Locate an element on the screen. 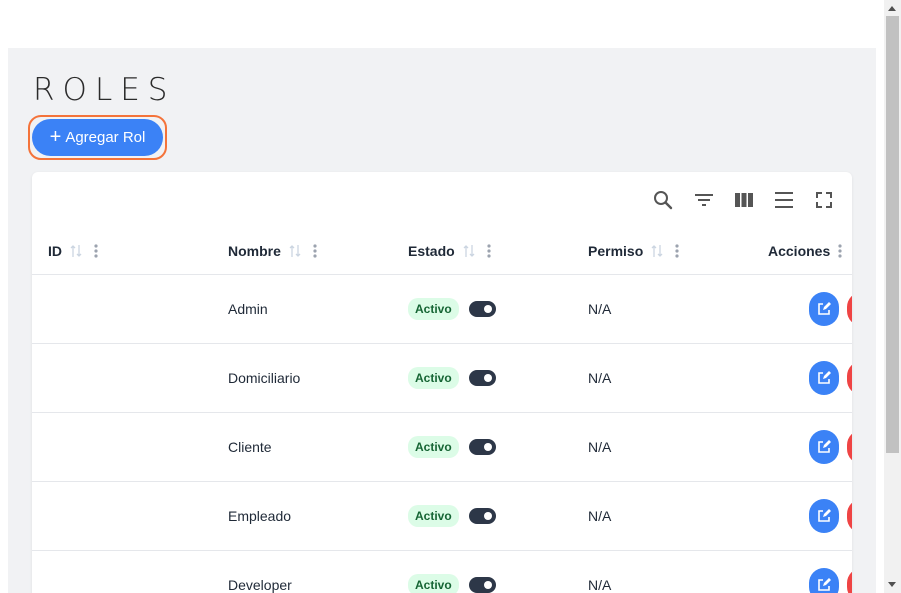  table-row: Developer Activo N/A is located at coordinates (442, 572).